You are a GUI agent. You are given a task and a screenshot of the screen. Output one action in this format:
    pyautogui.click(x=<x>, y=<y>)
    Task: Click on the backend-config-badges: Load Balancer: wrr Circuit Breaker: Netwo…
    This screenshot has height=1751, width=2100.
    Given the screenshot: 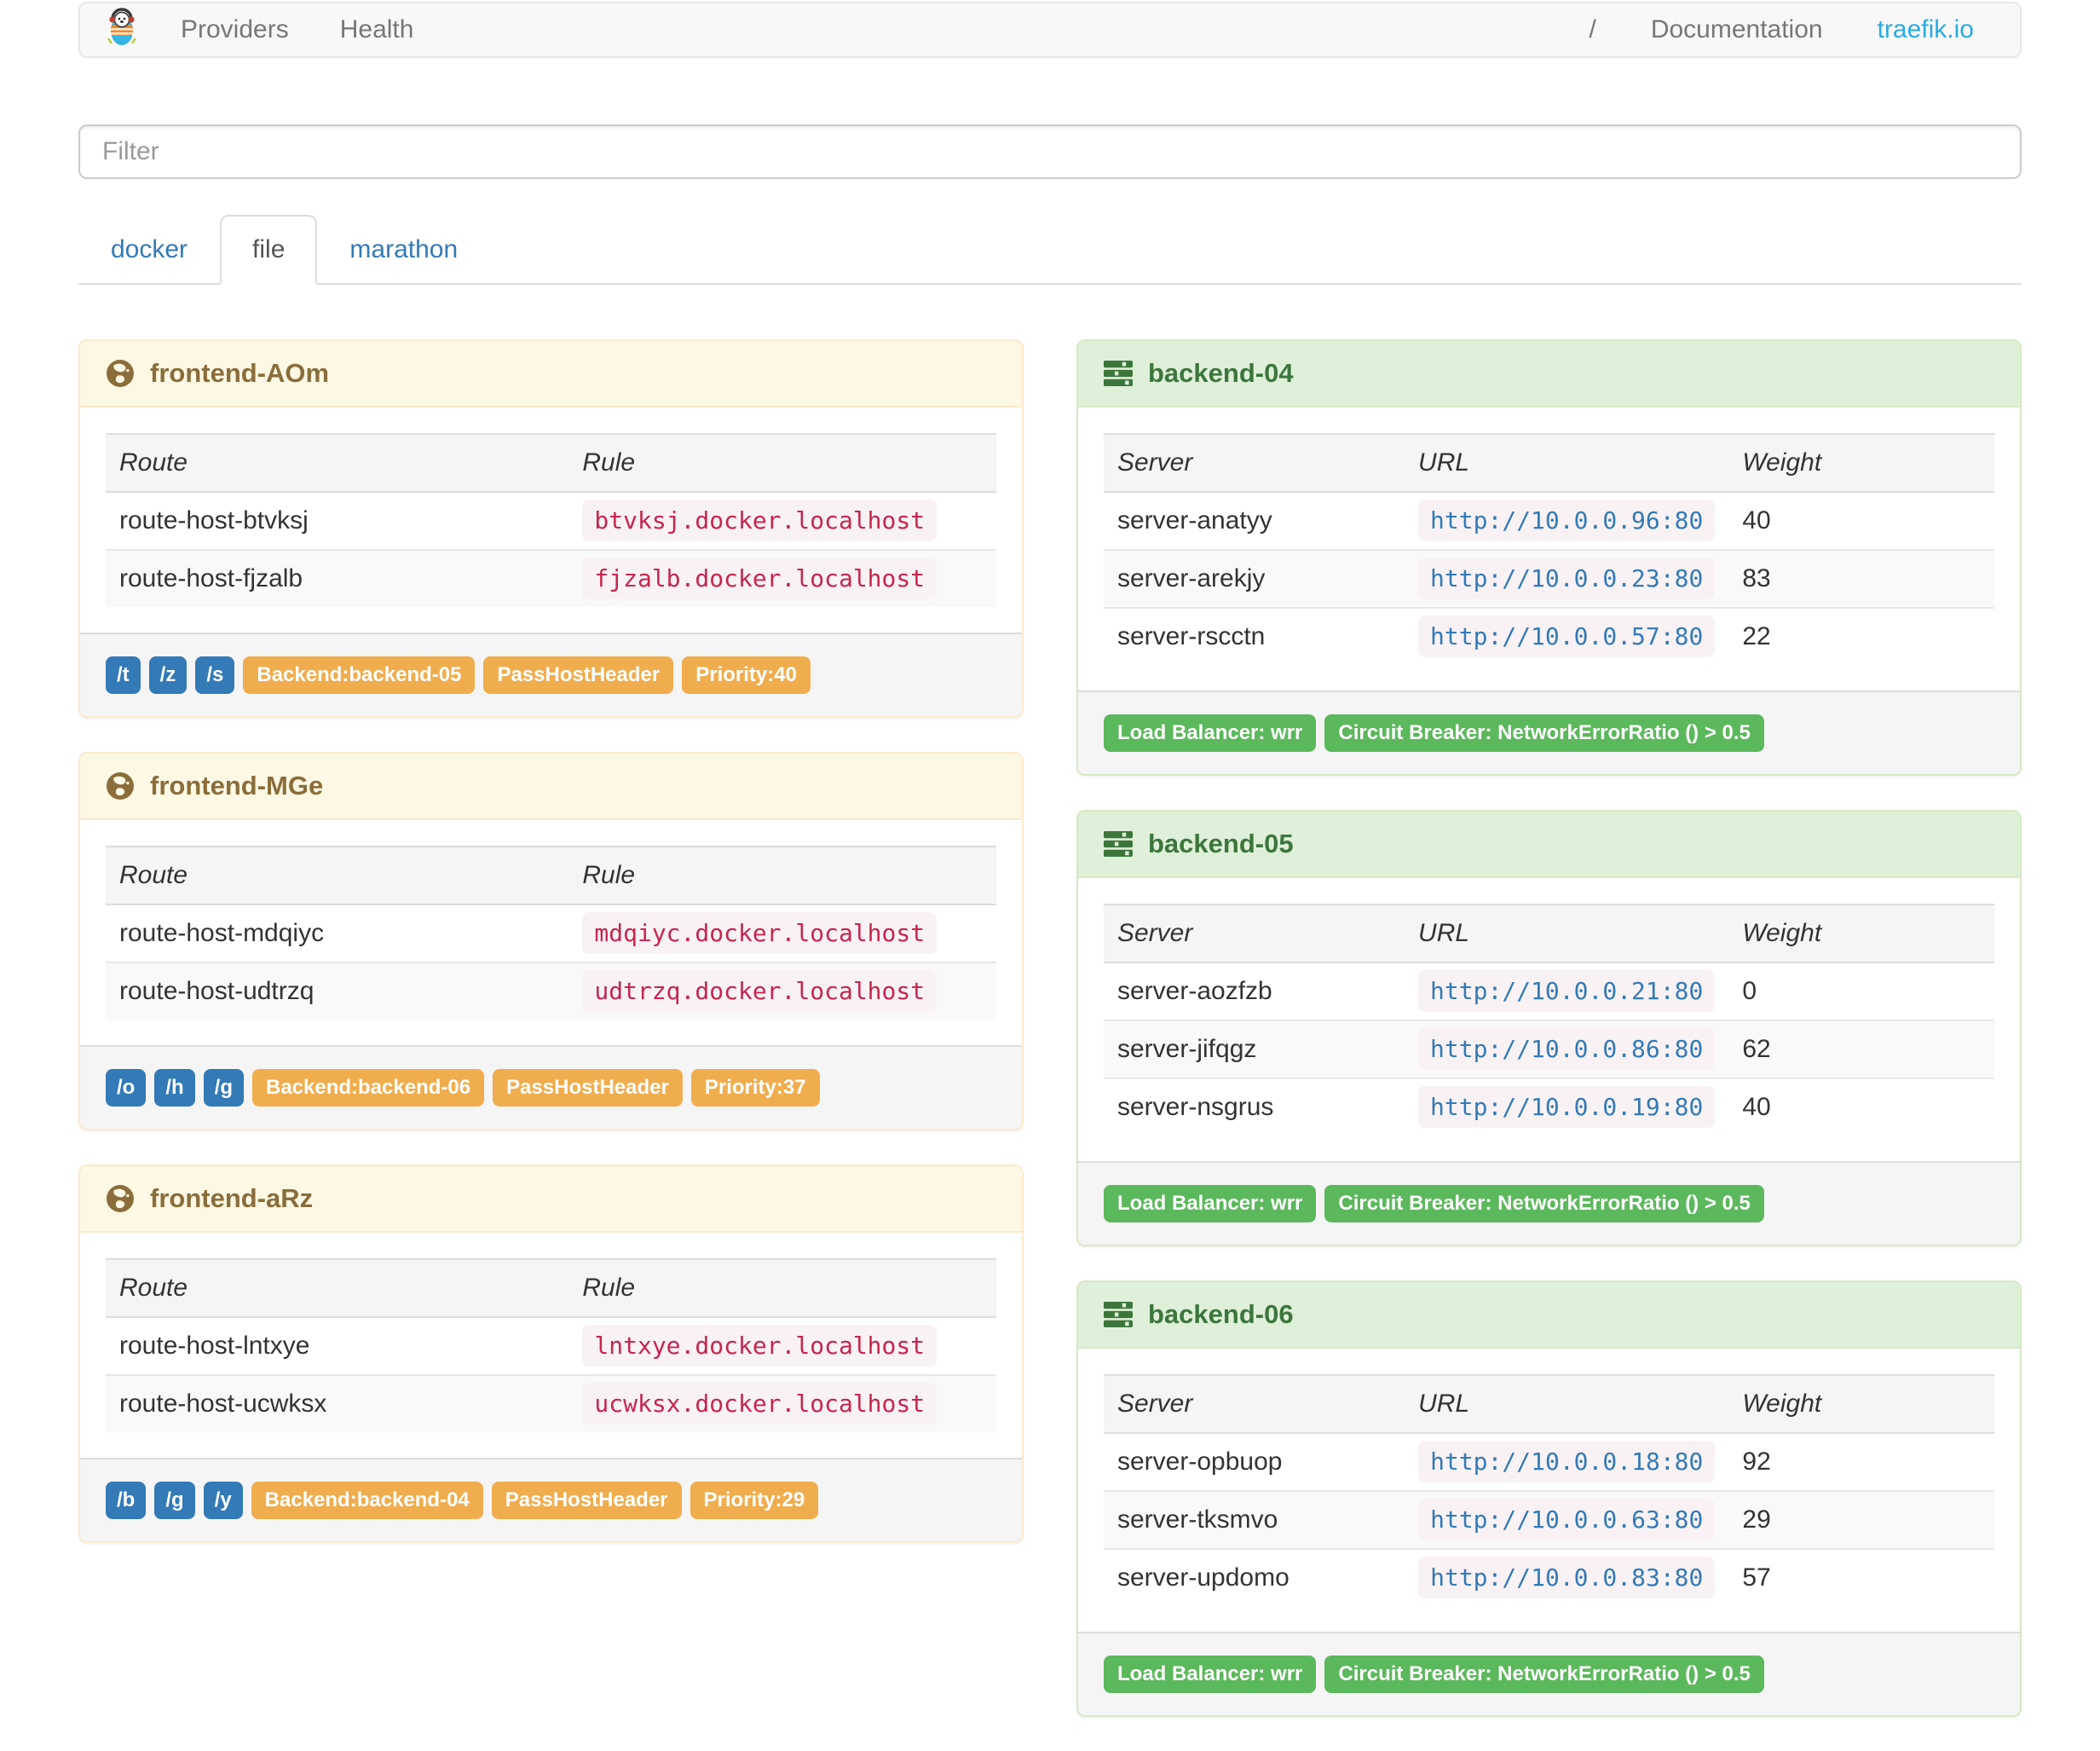 What is the action you would take?
    pyautogui.click(x=1434, y=733)
    